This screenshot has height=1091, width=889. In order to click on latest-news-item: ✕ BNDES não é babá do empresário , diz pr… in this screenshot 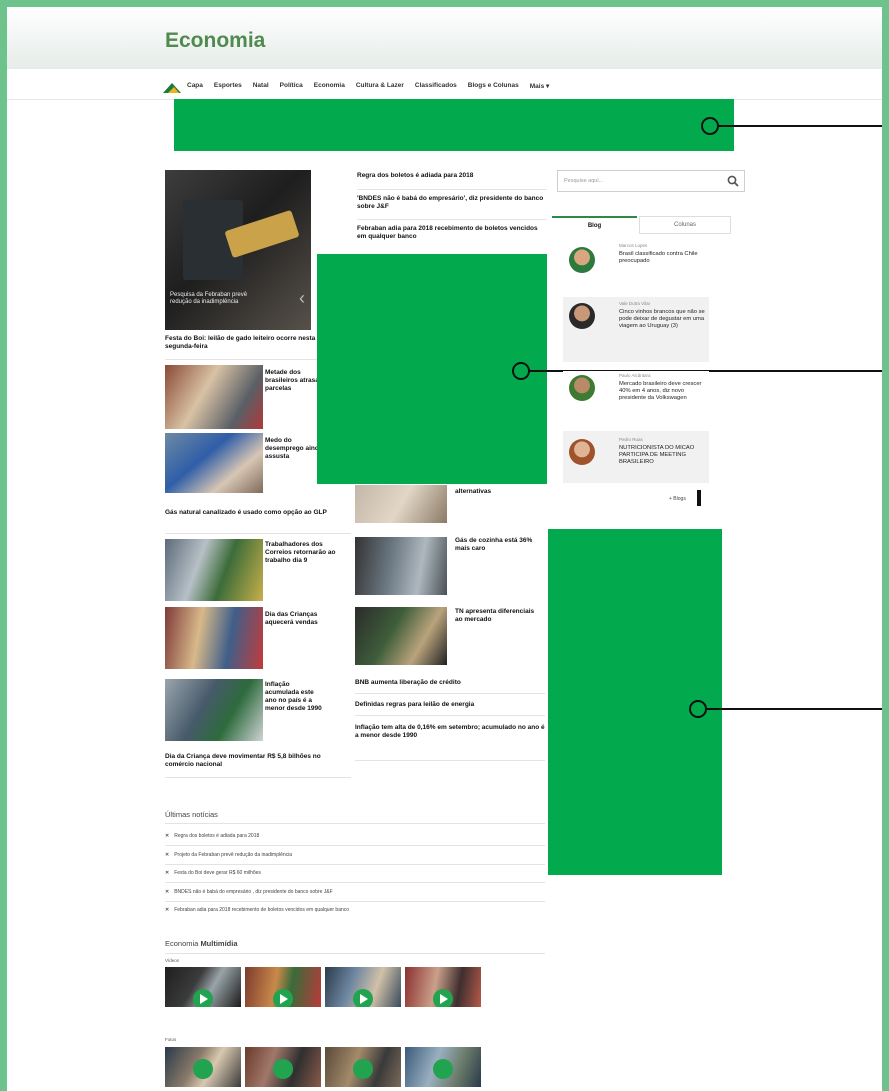, I will do `click(249, 892)`.